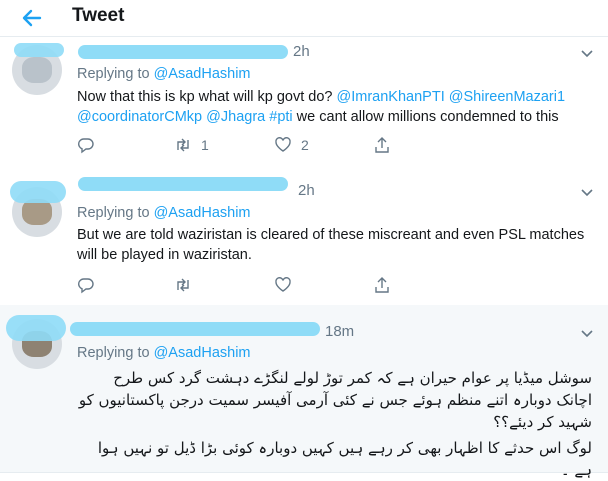 The height and width of the screenshot is (481, 608). Describe the element at coordinates (391, 97) in the screenshot. I see `mention-link: @ImranKhanPTI` at that location.